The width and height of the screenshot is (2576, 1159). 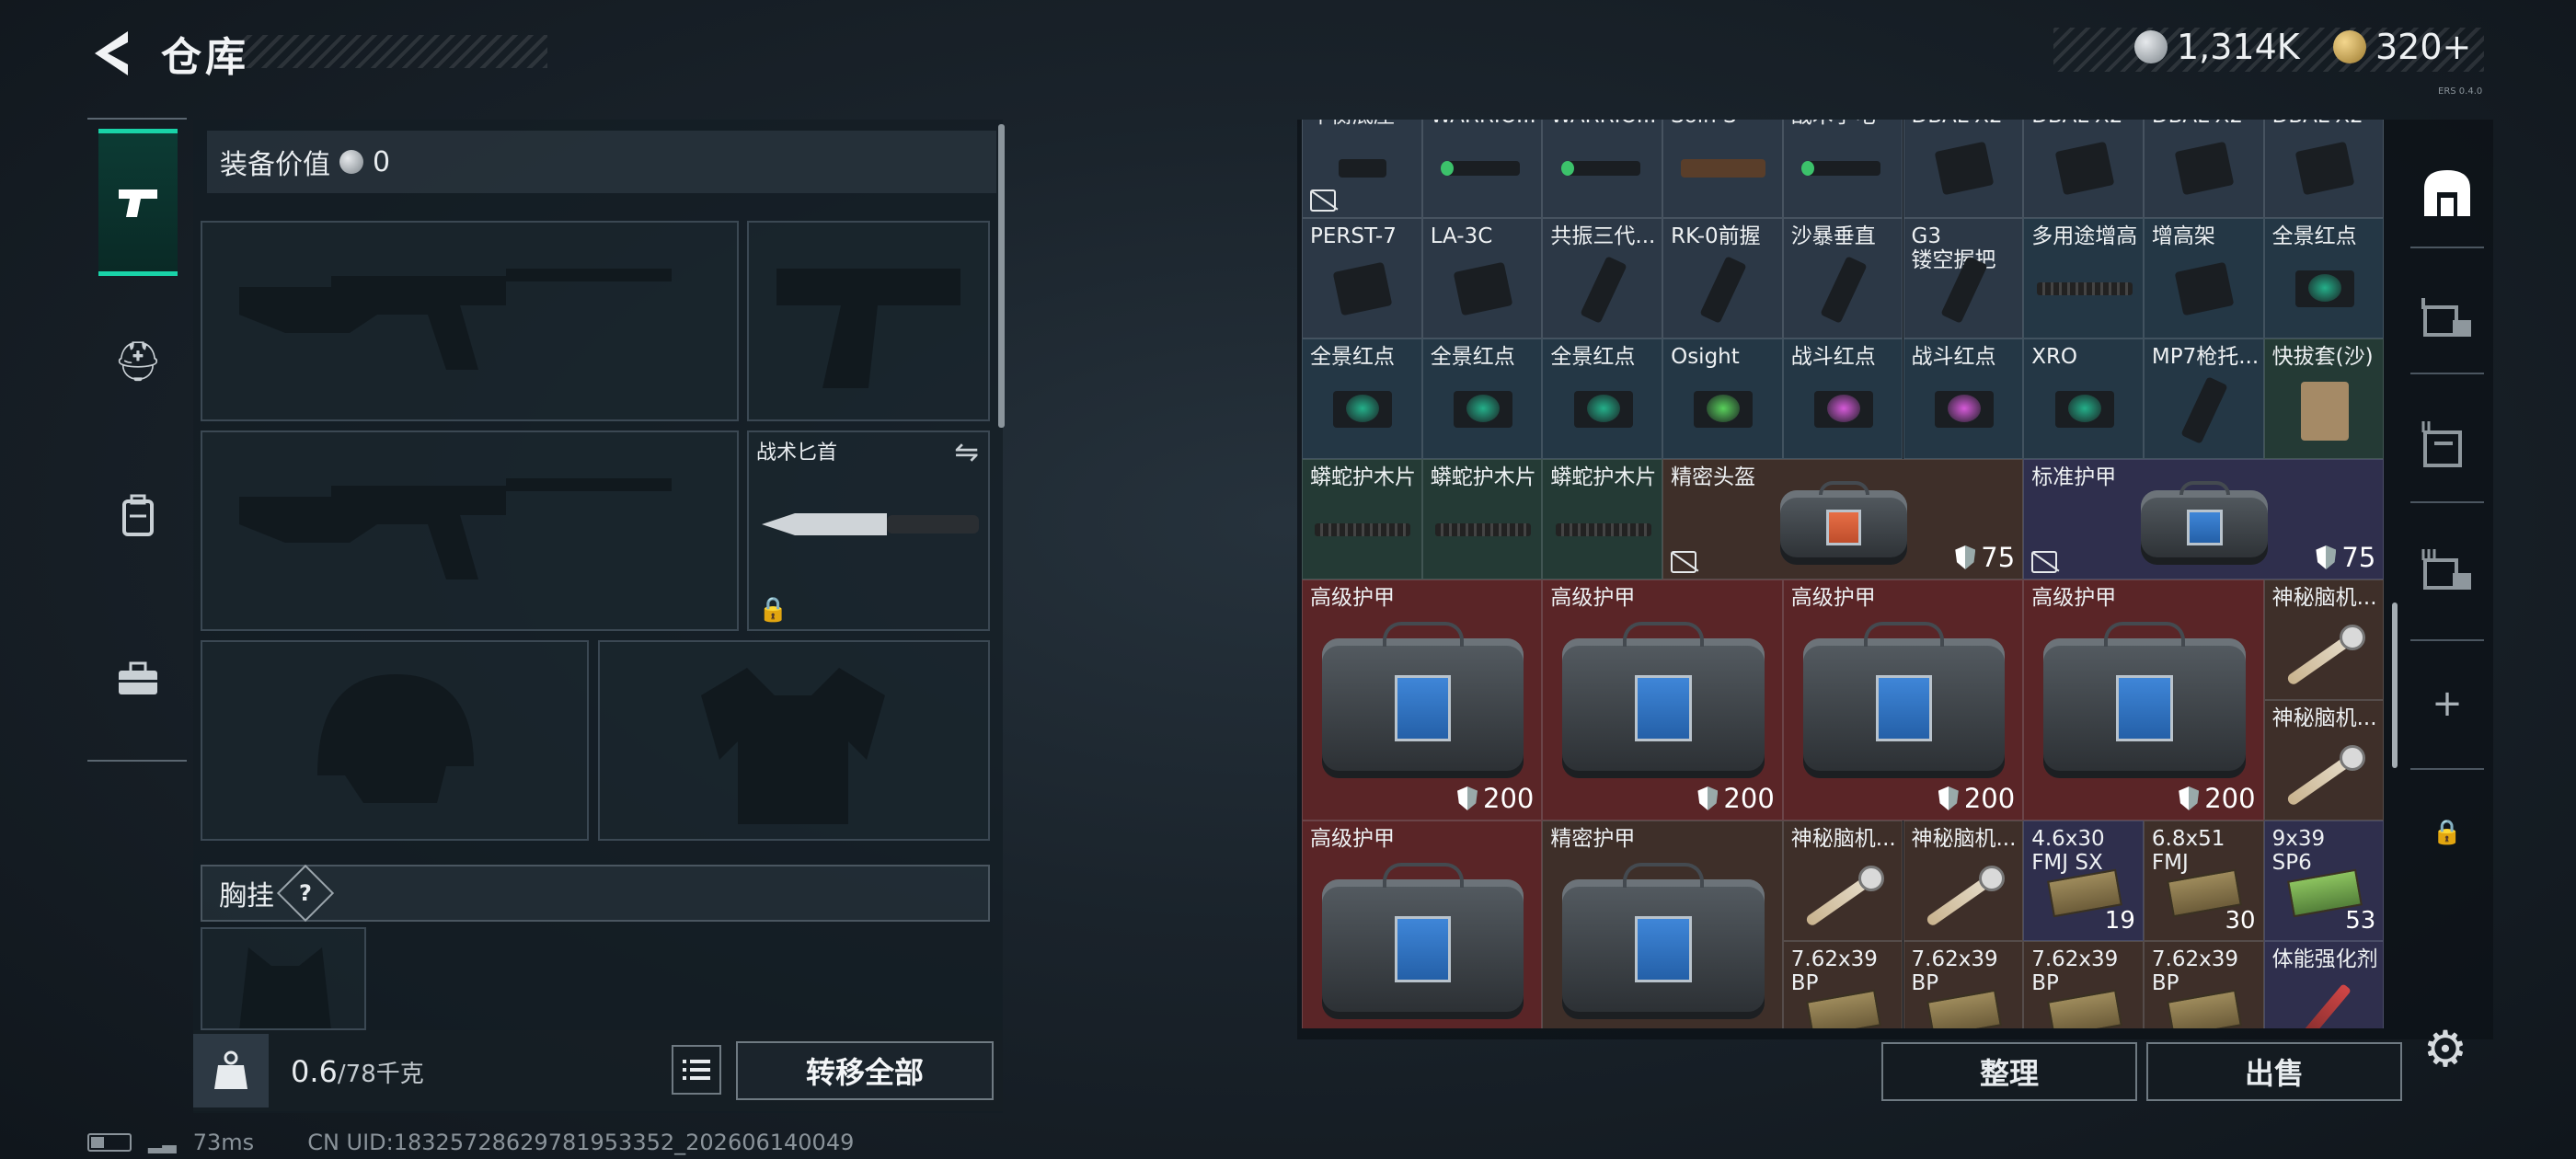 What do you see at coordinates (1422, 924) in the screenshot?
I see `storage-item-armor: 高级护甲` at bounding box center [1422, 924].